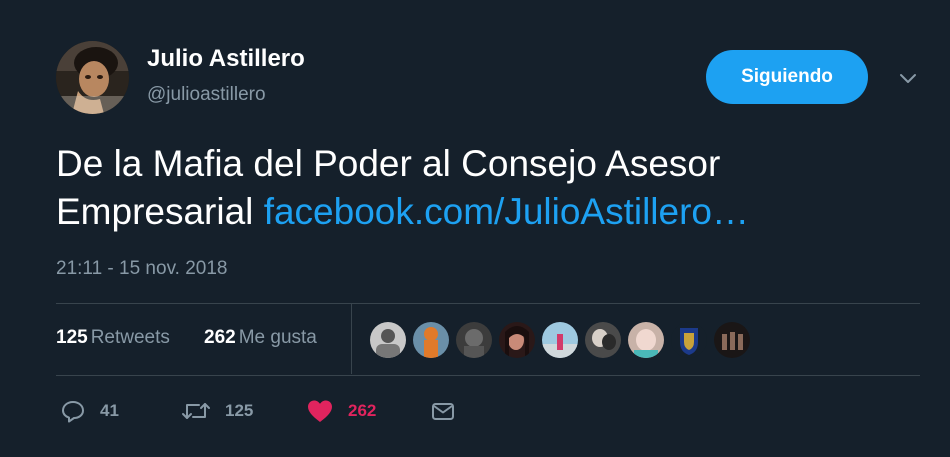 The image size is (950, 457). Describe the element at coordinates (73, 412) in the screenshot. I see `reply-icon` at that location.